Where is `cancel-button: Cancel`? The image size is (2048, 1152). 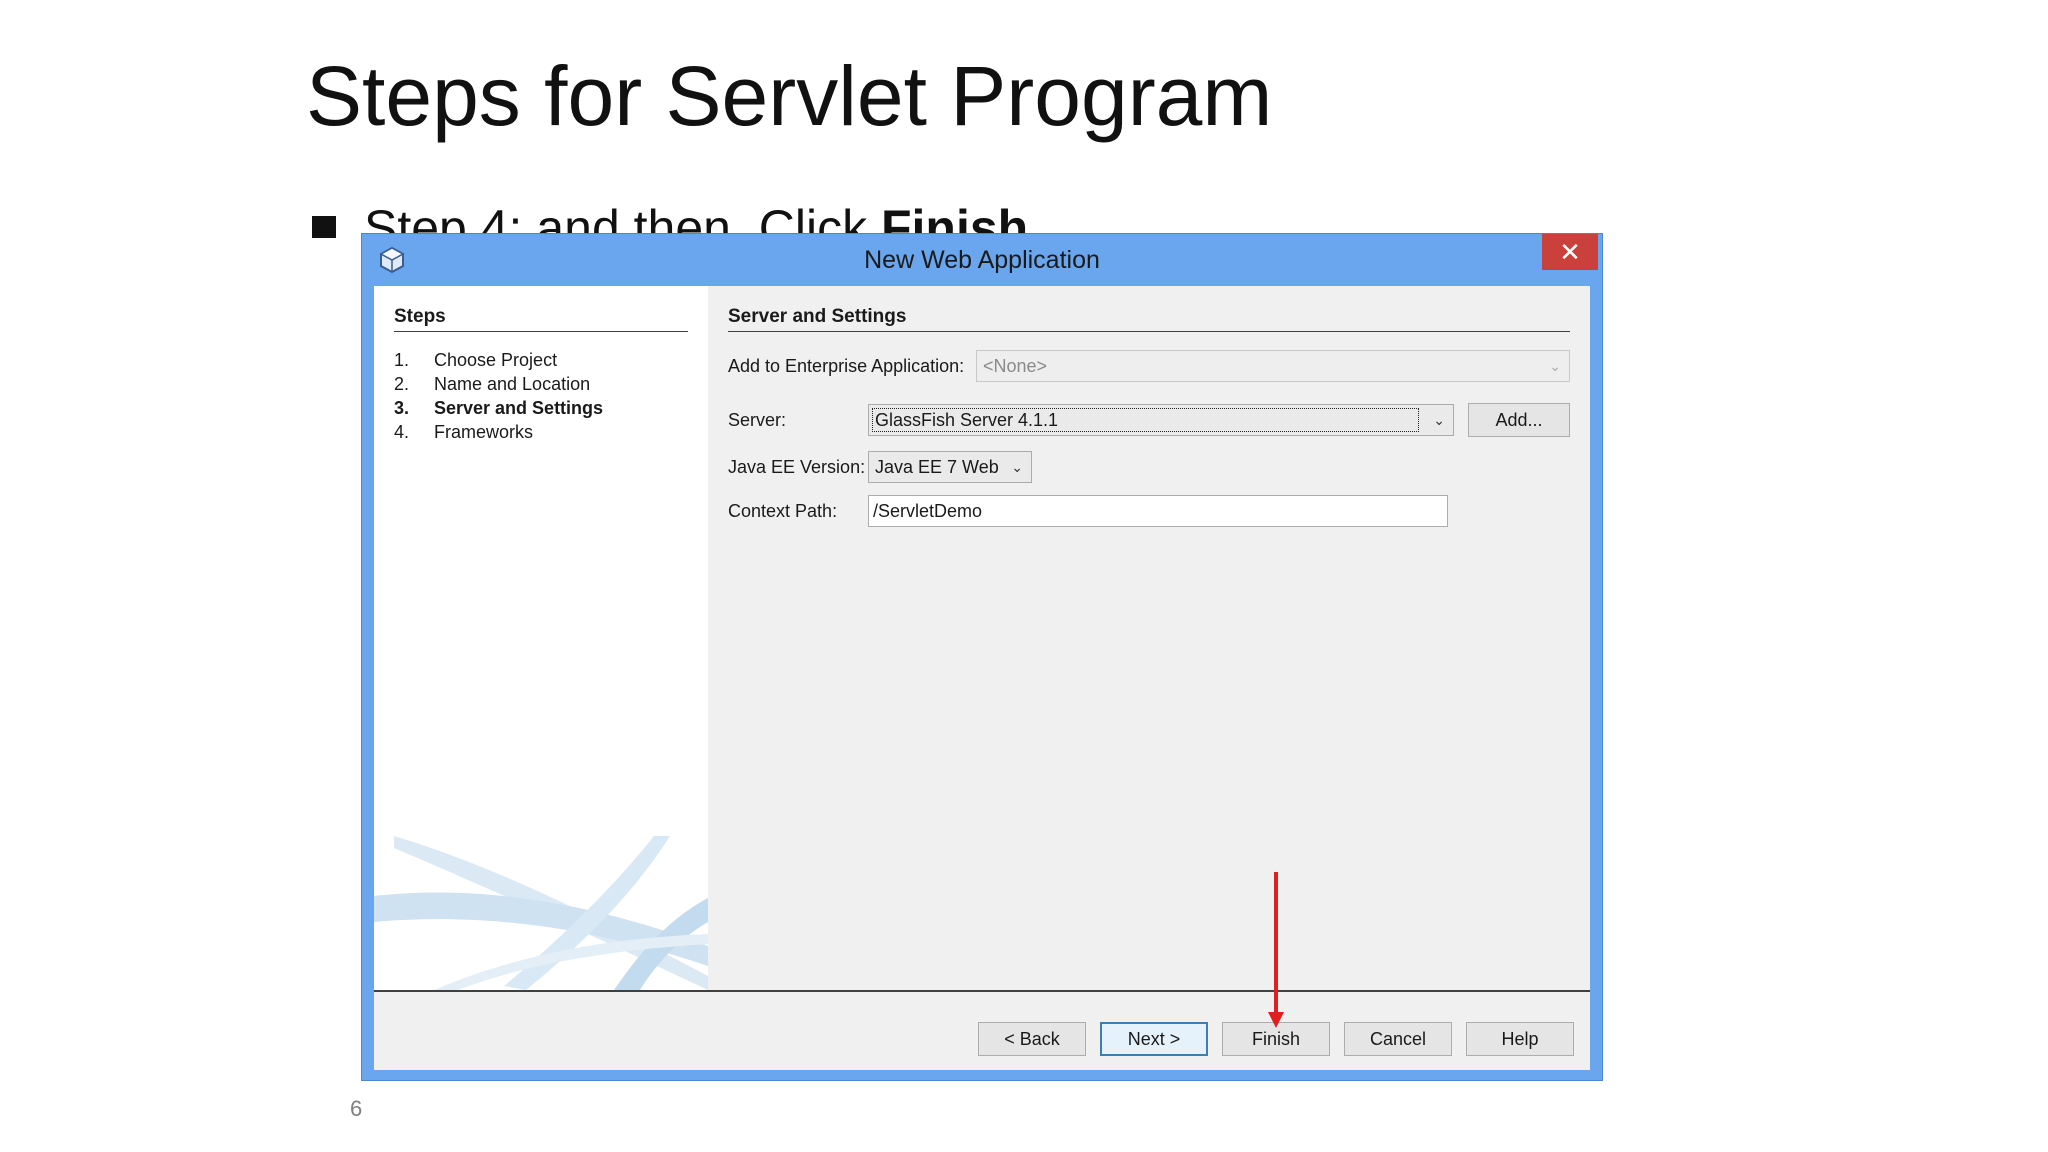 cancel-button: Cancel is located at coordinates (1398, 1039).